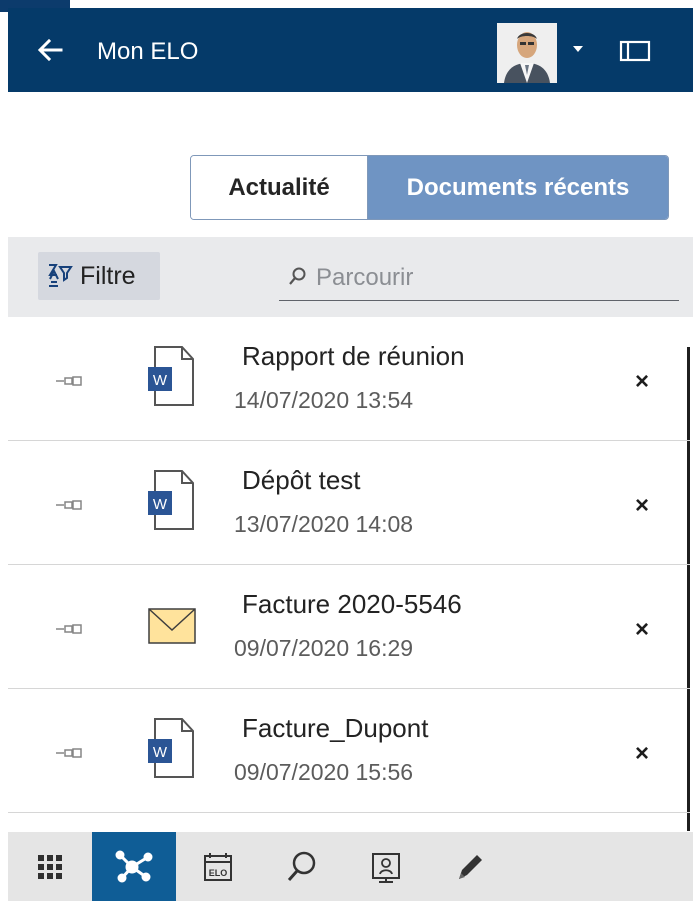 This screenshot has width=693, height=901. What do you see at coordinates (349, 751) in the screenshot?
I see `document-row: W Facture_Dupont 09/07/2020 15:56 ×` at bounding box center [349, 751].